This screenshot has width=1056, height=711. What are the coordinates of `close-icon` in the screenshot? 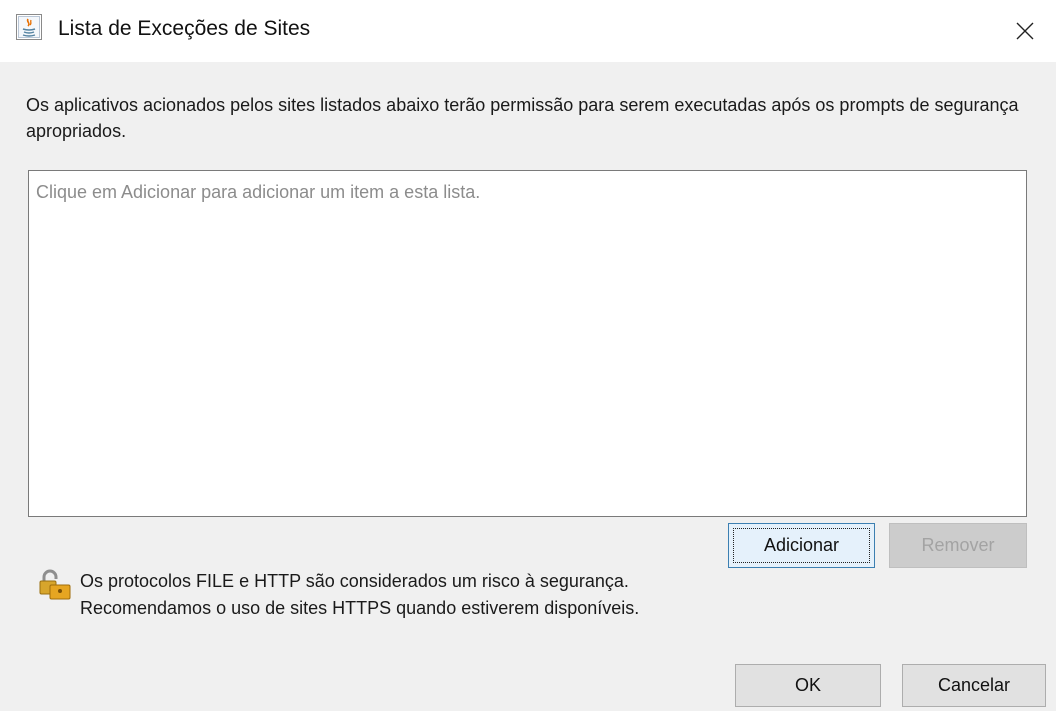 It's located at (1025, 31).